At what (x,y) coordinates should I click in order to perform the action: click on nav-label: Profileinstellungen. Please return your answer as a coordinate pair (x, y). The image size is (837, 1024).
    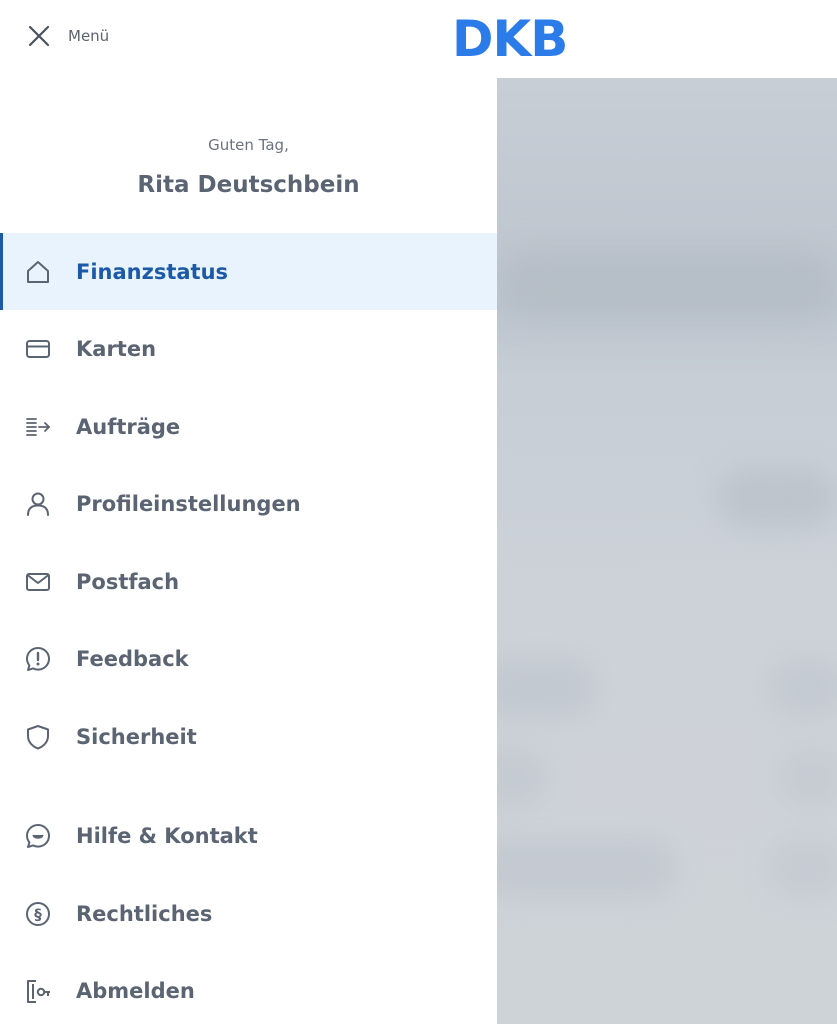
    Looking at the image, I should click on (188, 503).